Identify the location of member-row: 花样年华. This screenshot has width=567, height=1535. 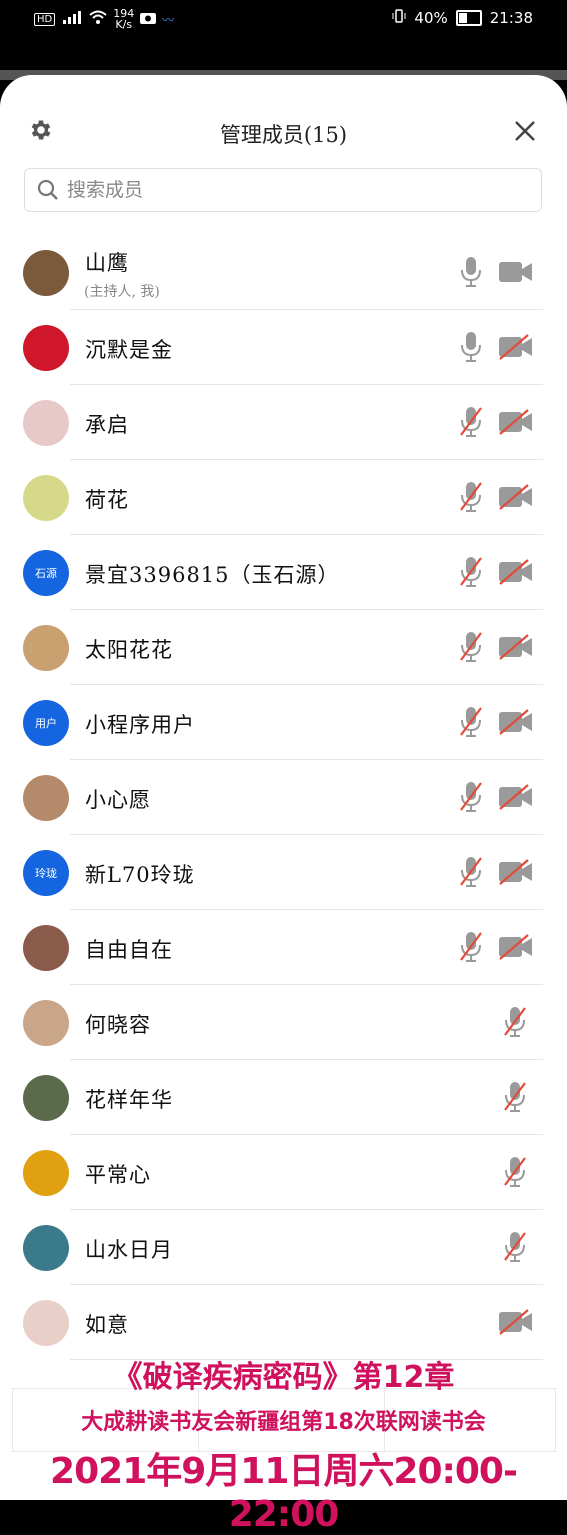
(283, 1097).